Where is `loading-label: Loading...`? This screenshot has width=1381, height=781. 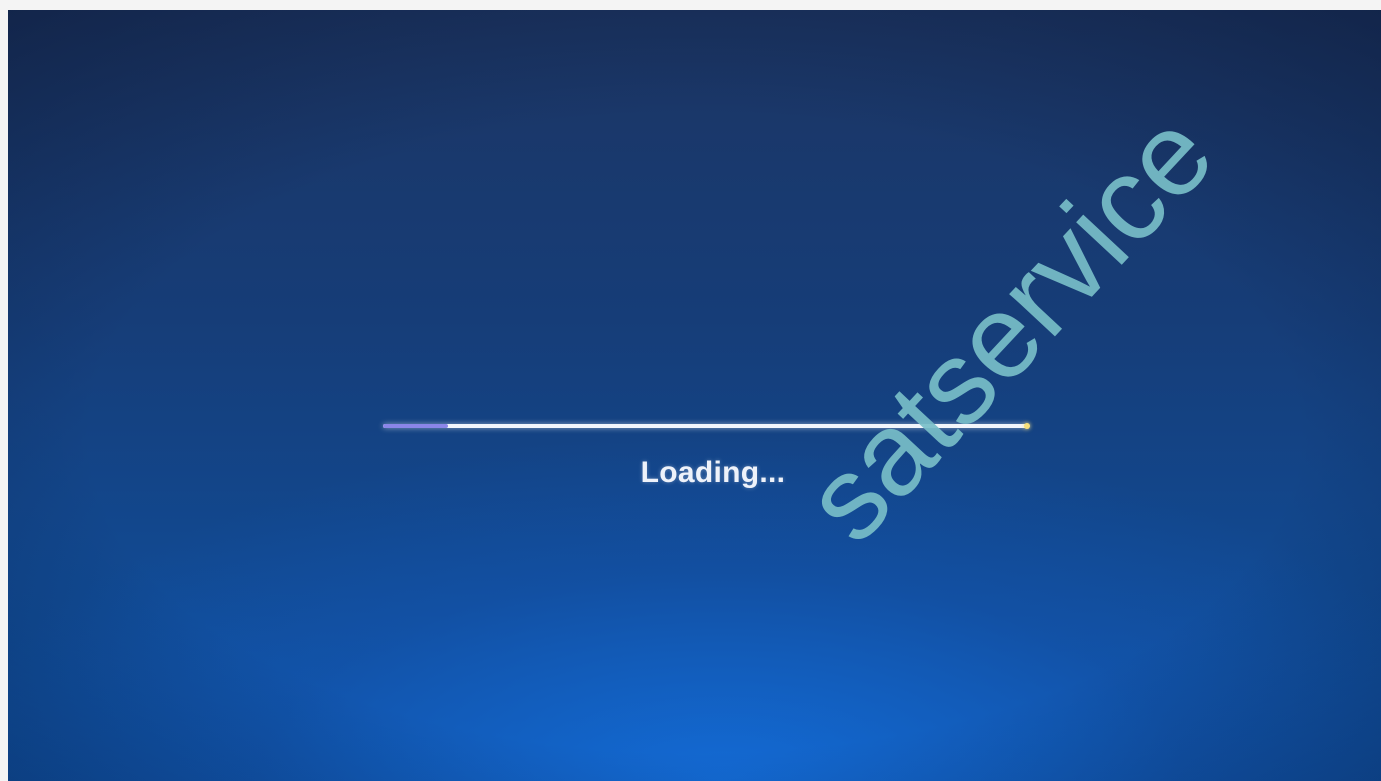 loading-label: Loading... is located at coordinates (713, 472).